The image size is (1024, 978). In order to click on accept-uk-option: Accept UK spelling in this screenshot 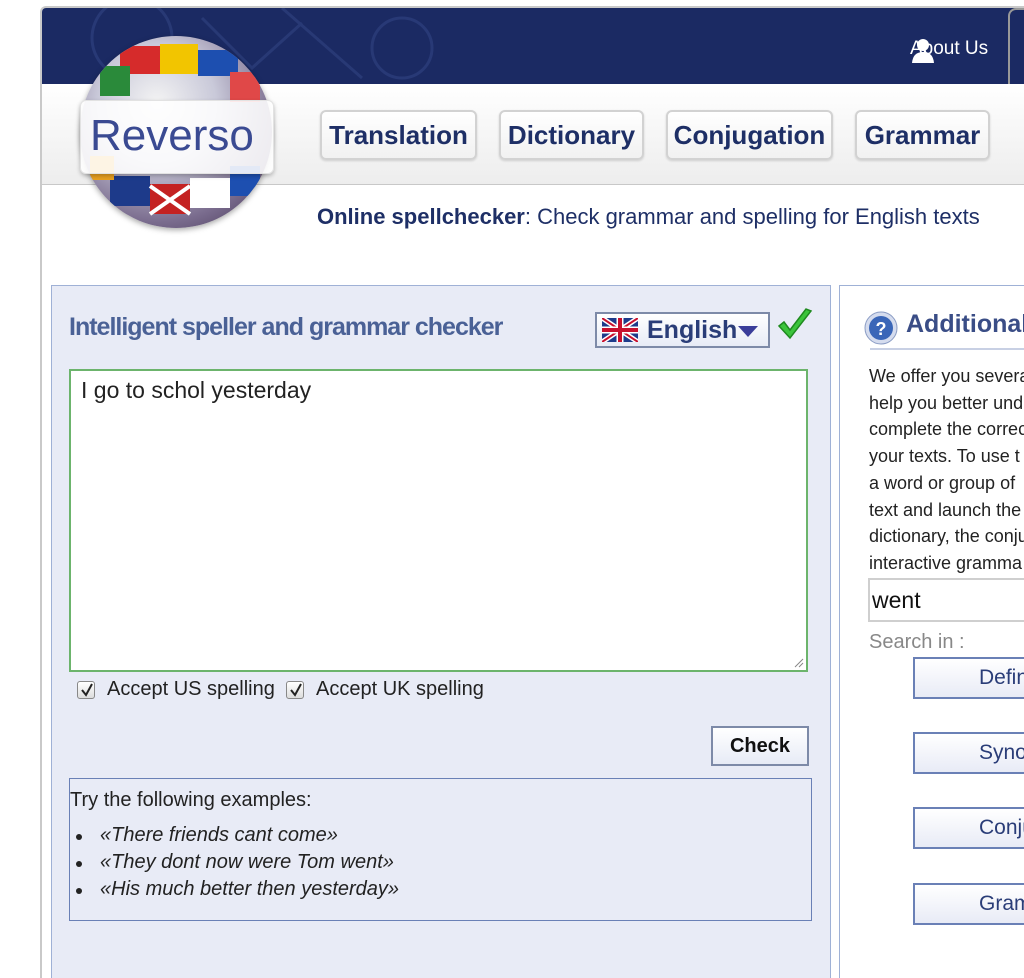, I will do `click(385, 689)`.